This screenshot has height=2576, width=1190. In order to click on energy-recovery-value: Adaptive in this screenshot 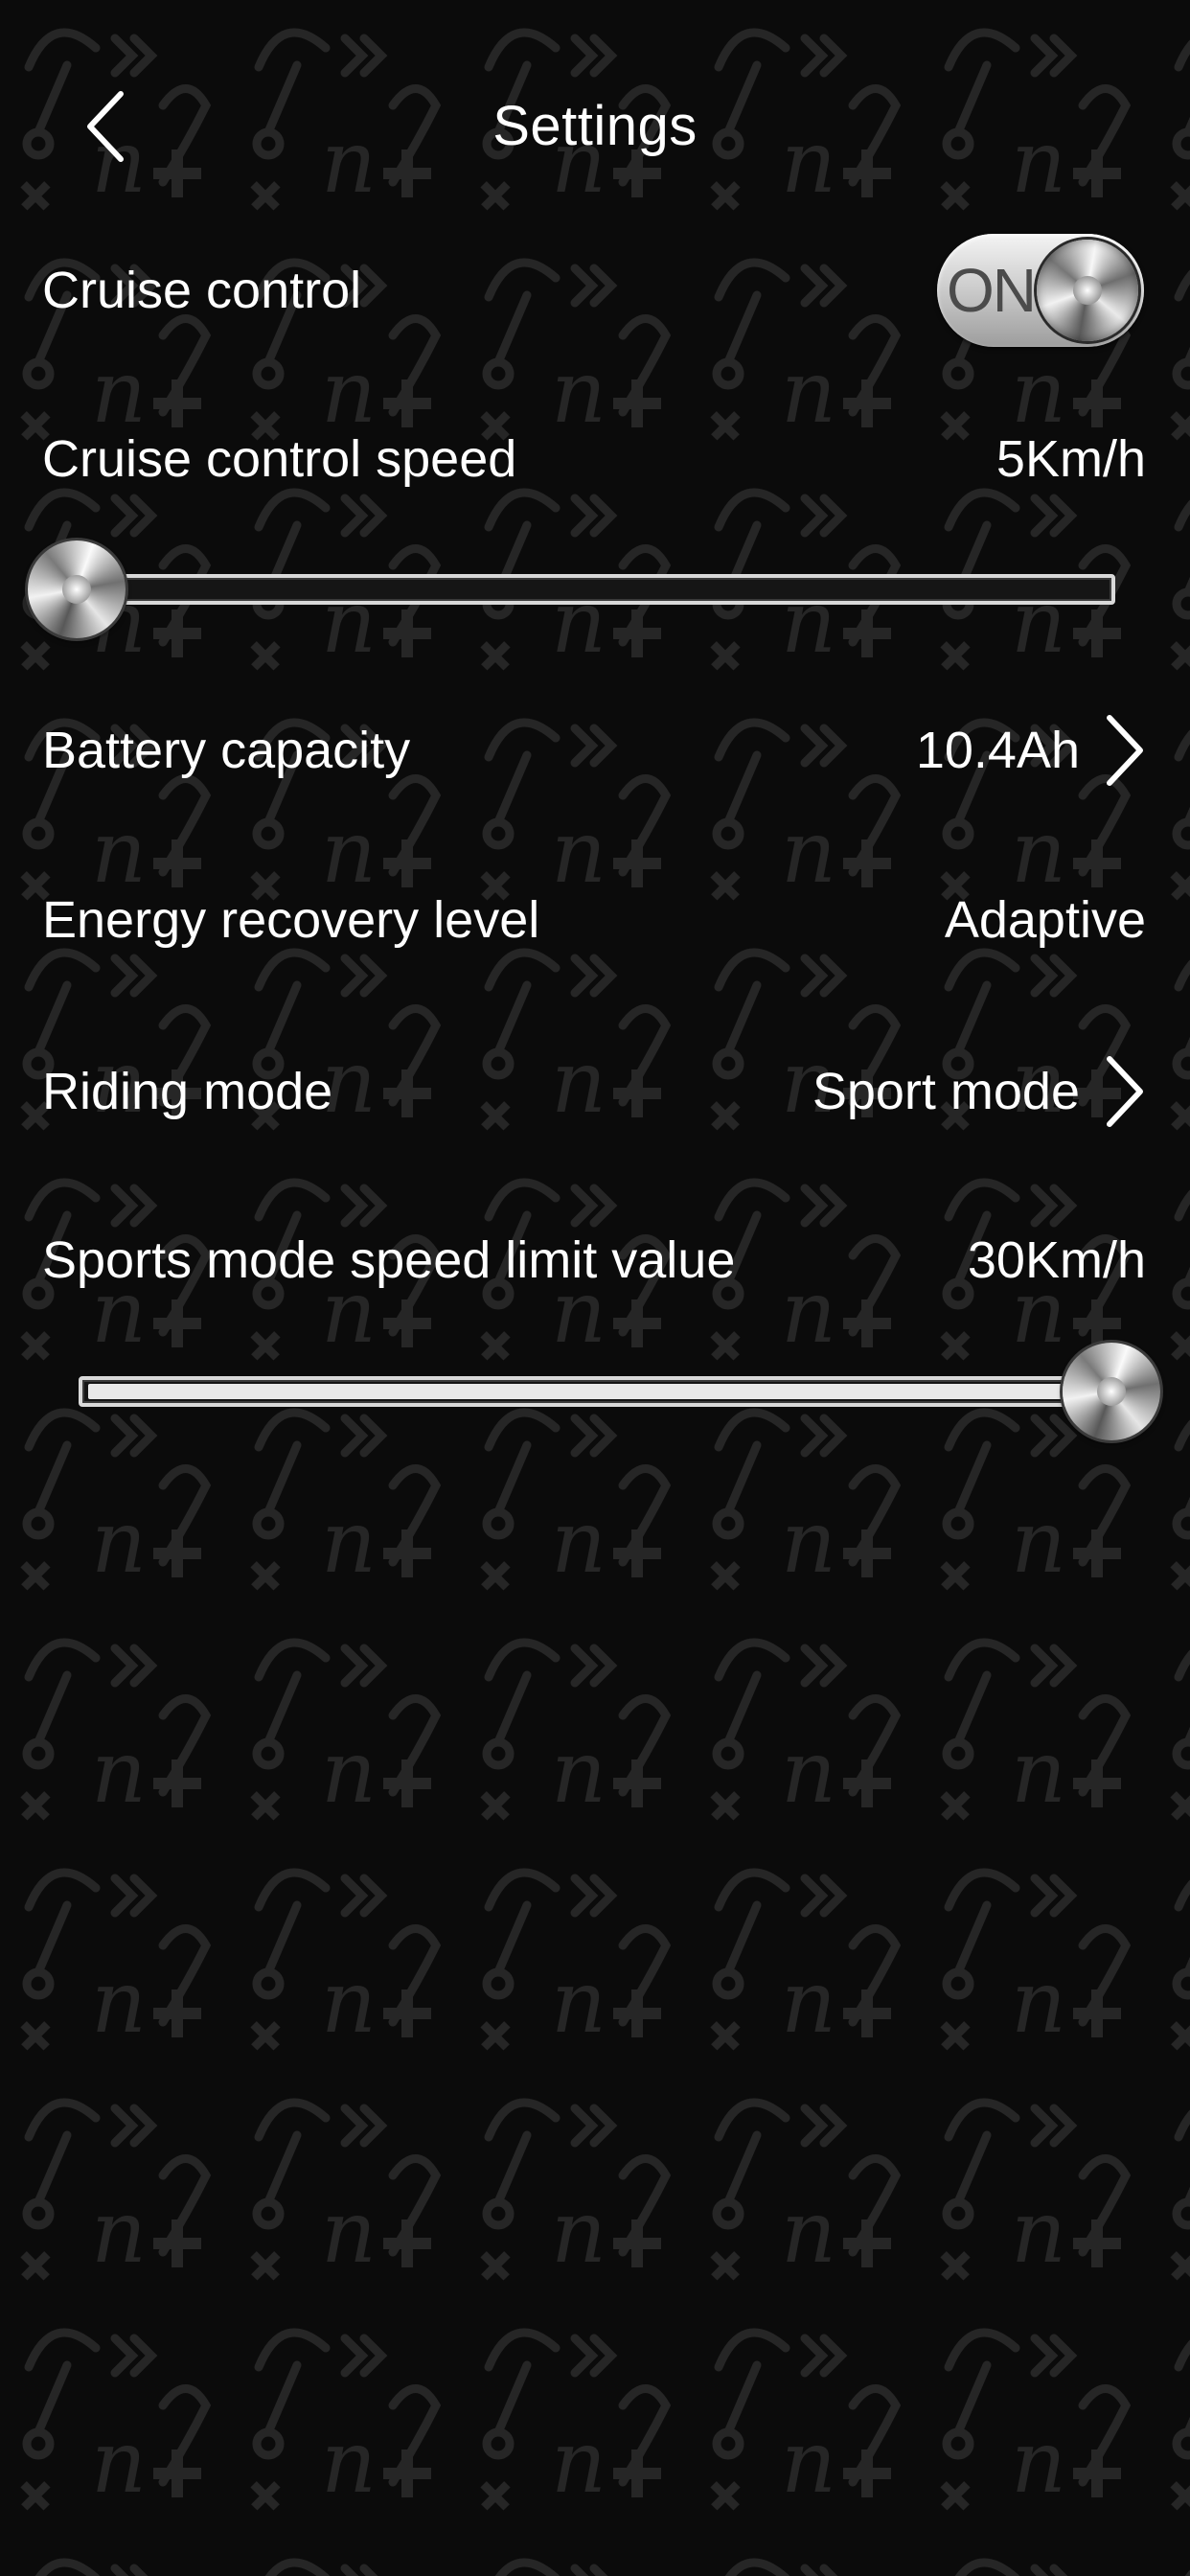, I will do `click(1045, 920)`.